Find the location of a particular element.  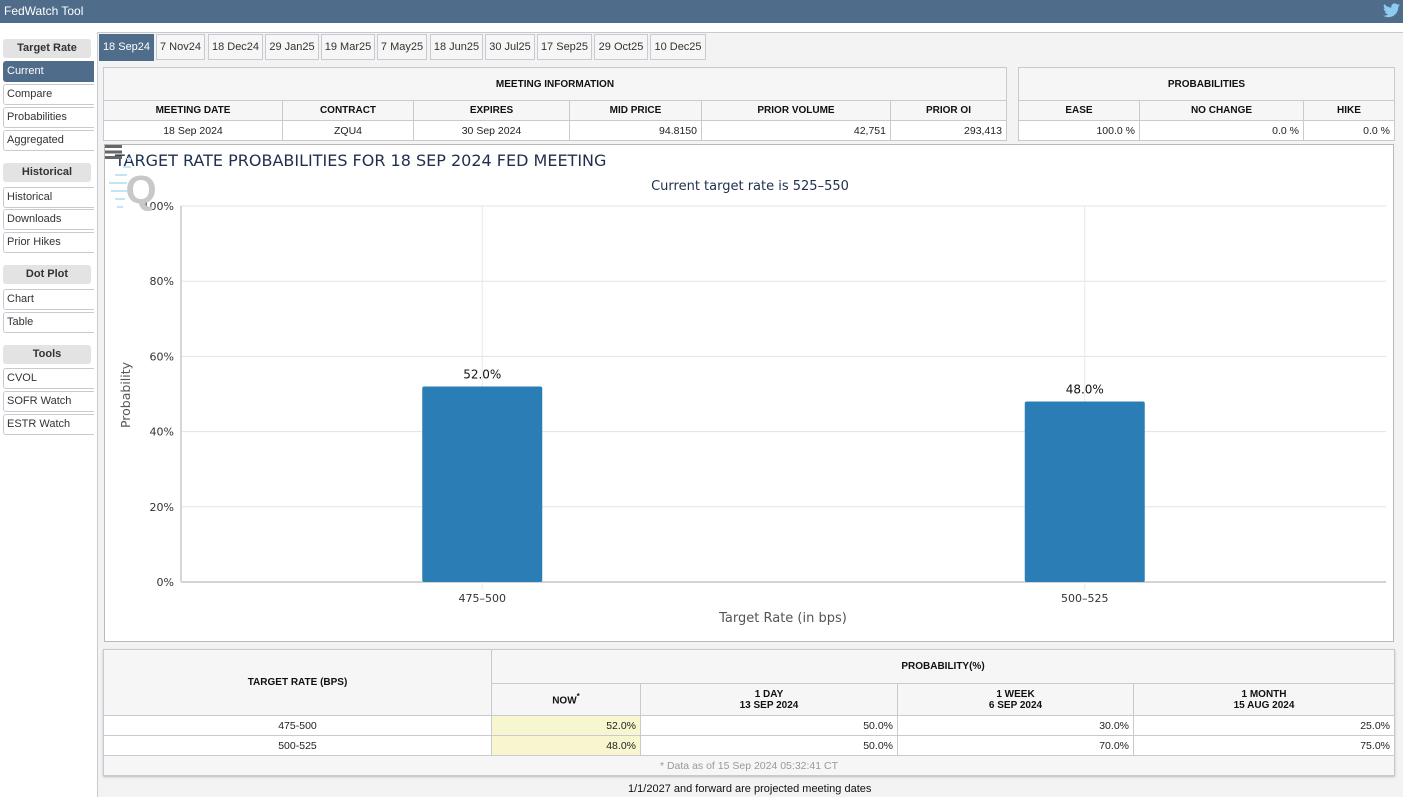

x-axis-label: Target Rate (in bps) is located at coordinates (782, 618).